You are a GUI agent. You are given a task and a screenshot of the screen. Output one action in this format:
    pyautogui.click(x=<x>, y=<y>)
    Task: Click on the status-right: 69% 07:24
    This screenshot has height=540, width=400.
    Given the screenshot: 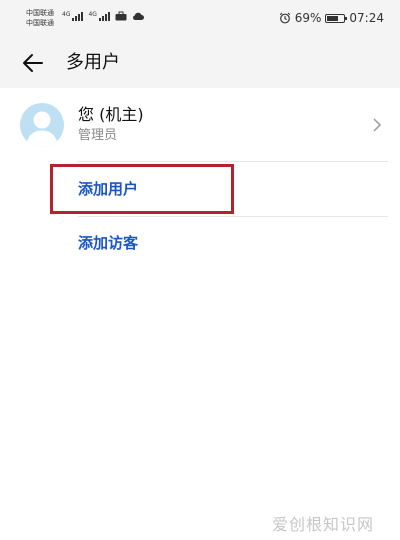 What is the action you would take?
    pyautogui.click(x=331, y=18)
    